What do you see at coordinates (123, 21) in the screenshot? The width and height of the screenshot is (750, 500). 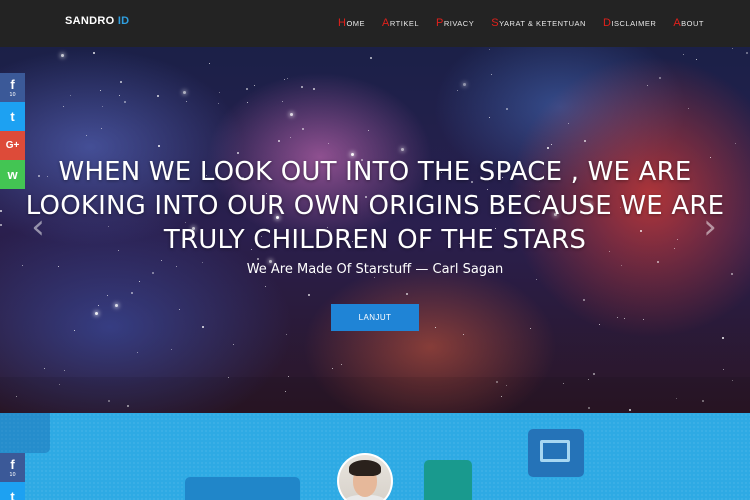 I see `brand-accent: ID` at bounding box center [123, 21].